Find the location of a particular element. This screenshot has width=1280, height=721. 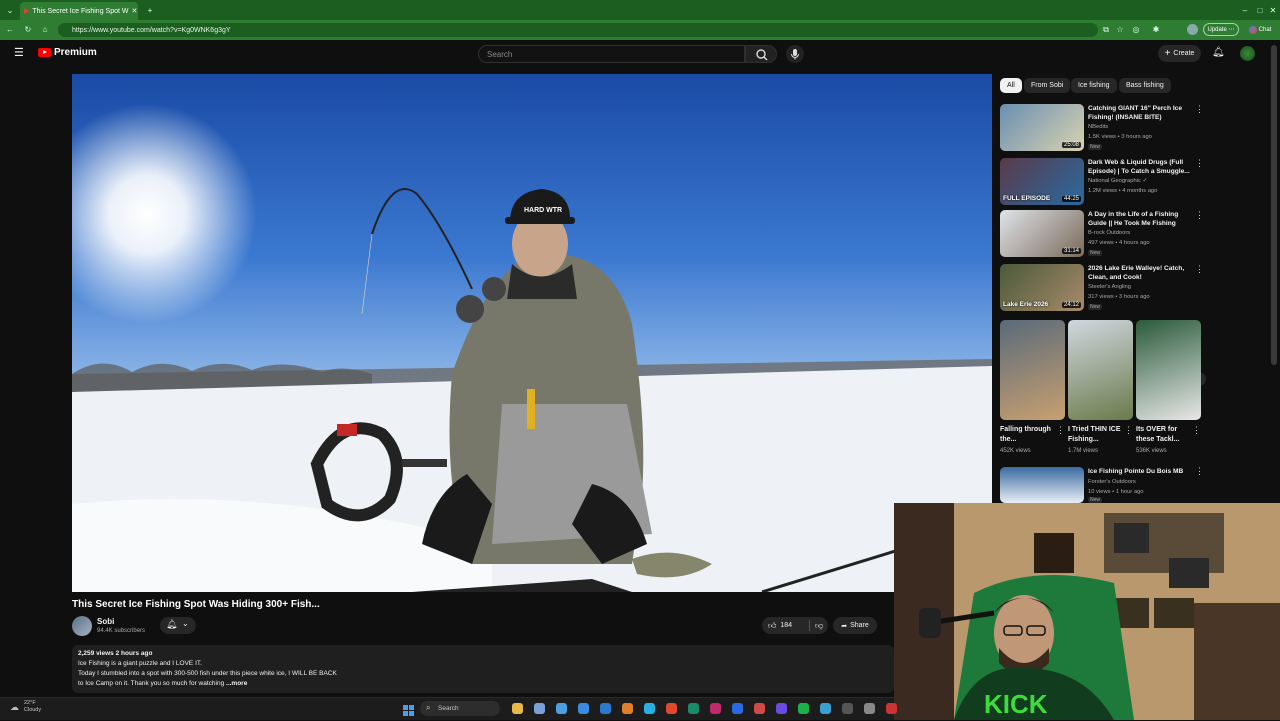

taskbar-search: ⌕ Search is located at coordinates (460, 708).